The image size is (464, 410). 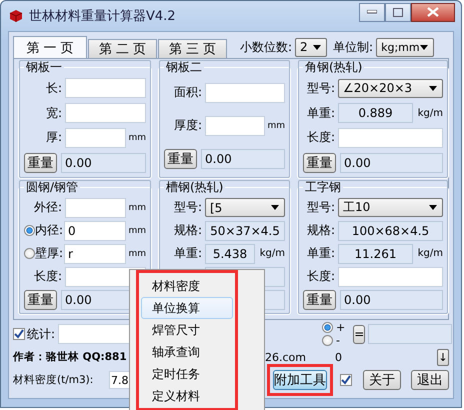 I want to click on readout-field: 50×37×4.5, so click(x=245, y=230).